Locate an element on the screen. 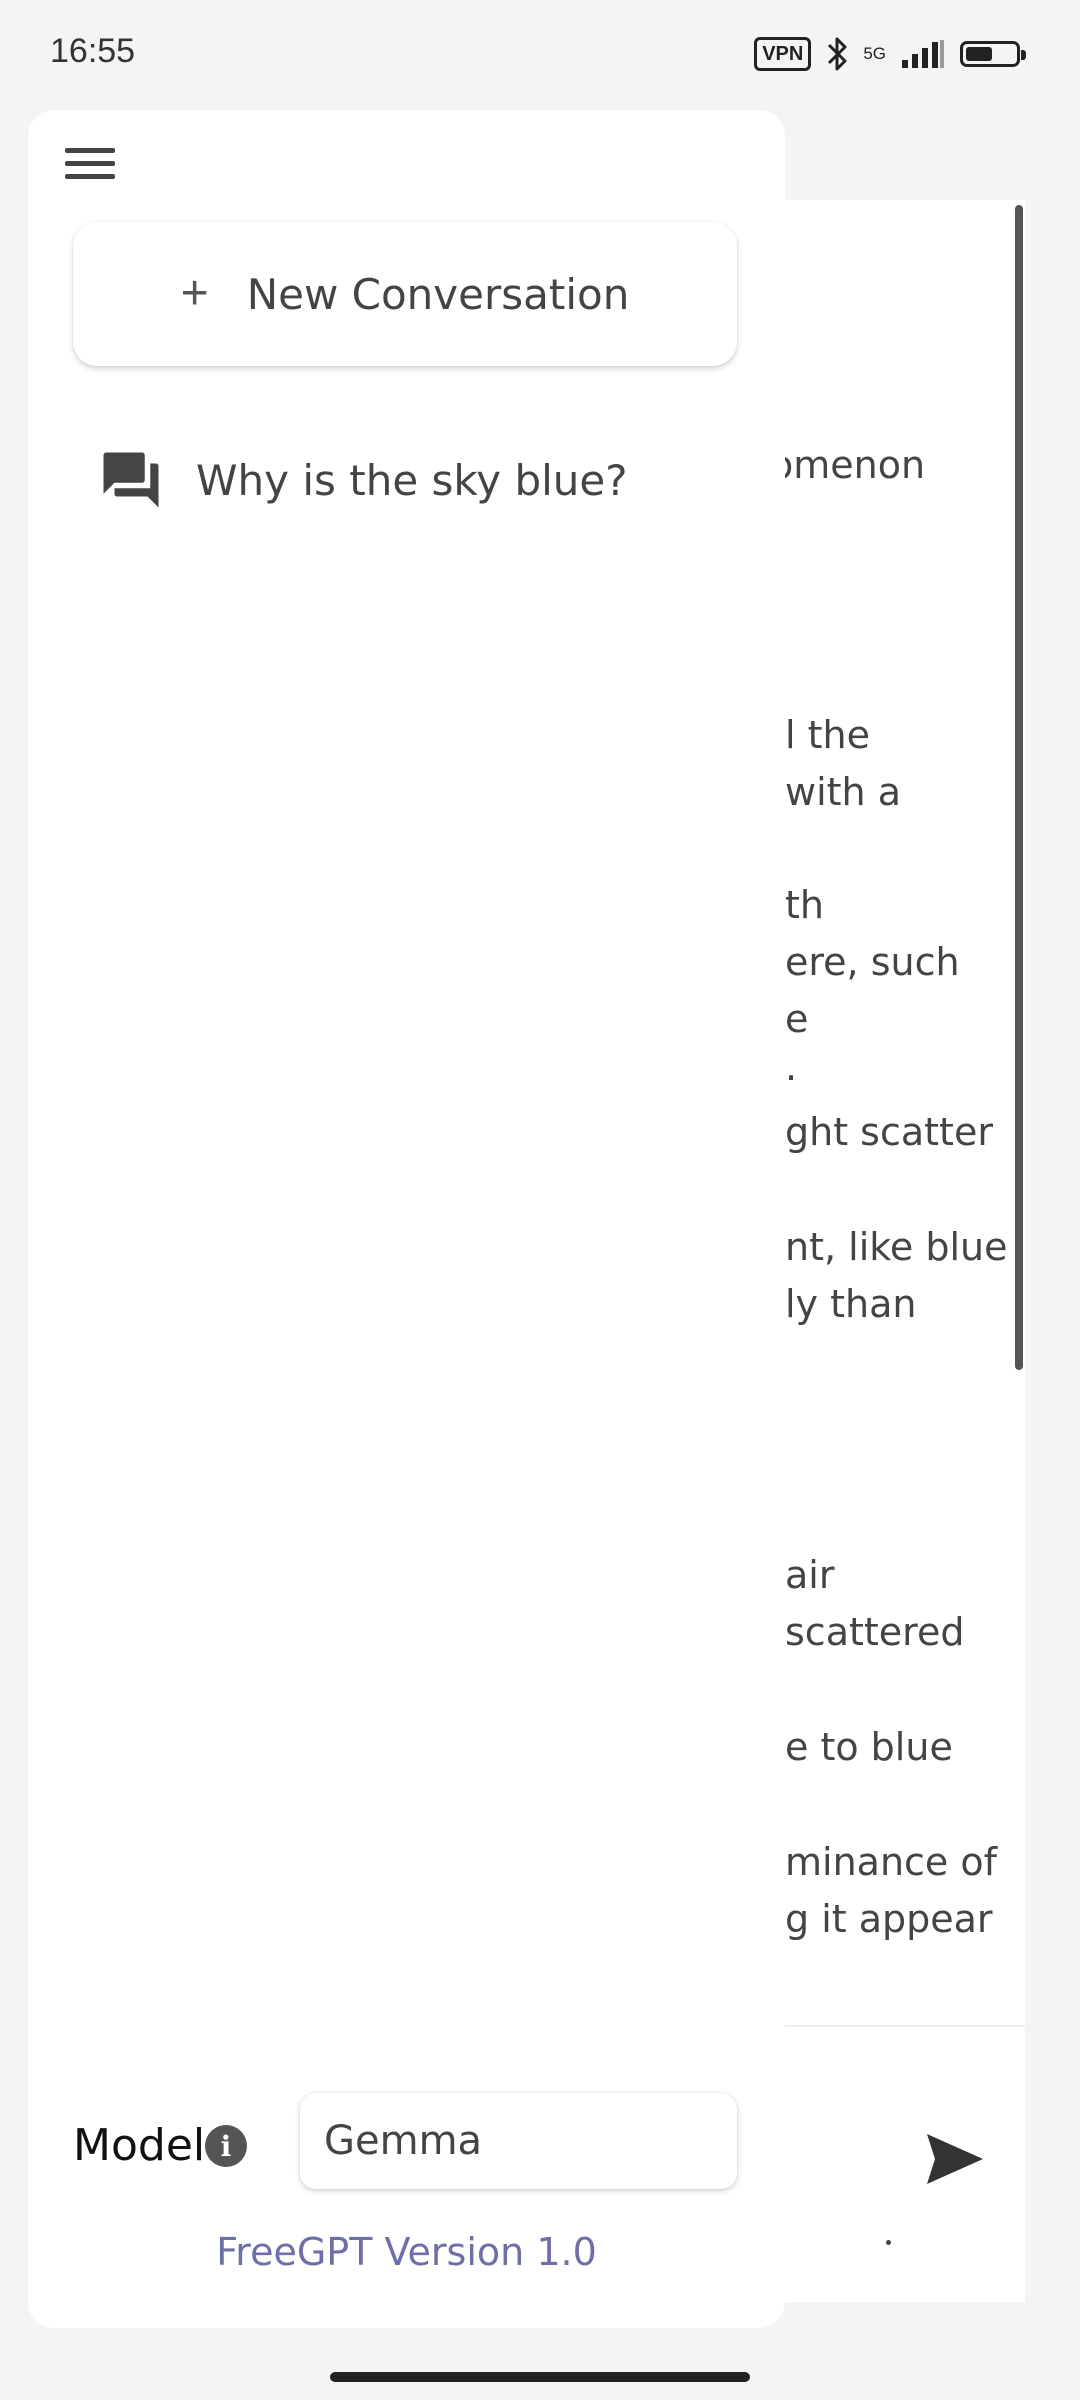 This screenshot has height=2400, width=1080. hamburger-menu-icon is located at coordinates (90, 163).